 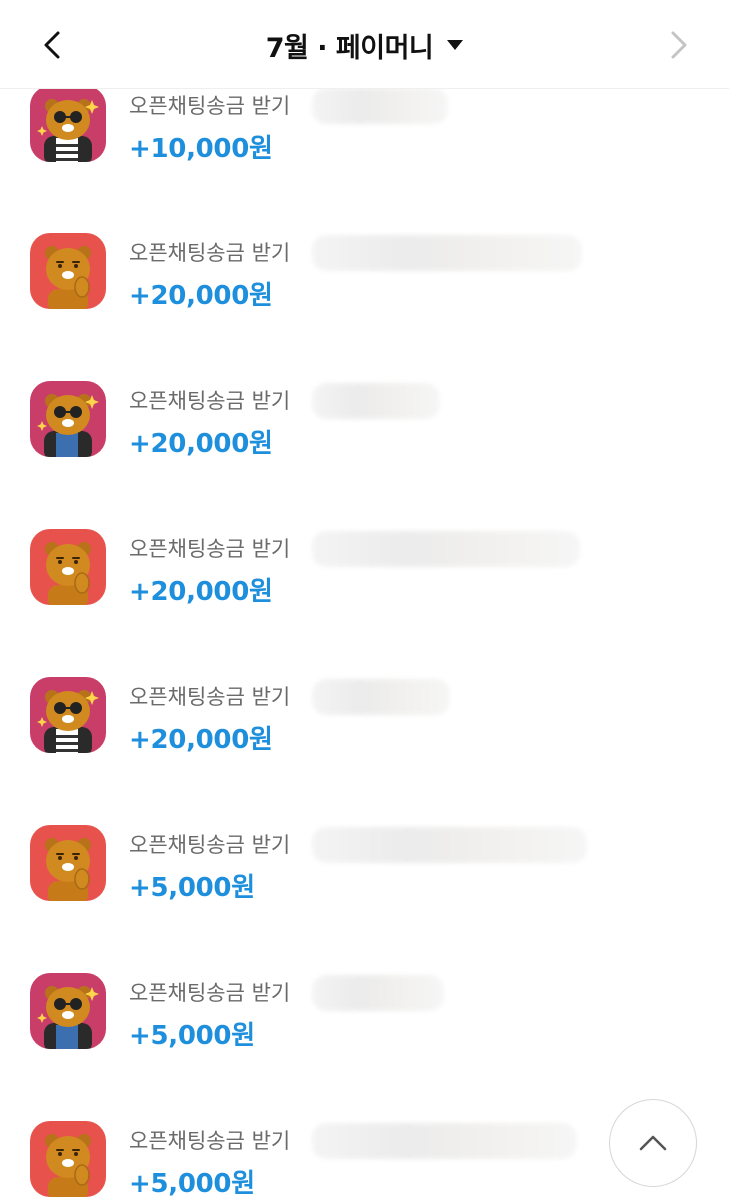 I want to click on scroll-to-top-button, so click(x=653, y=1143).